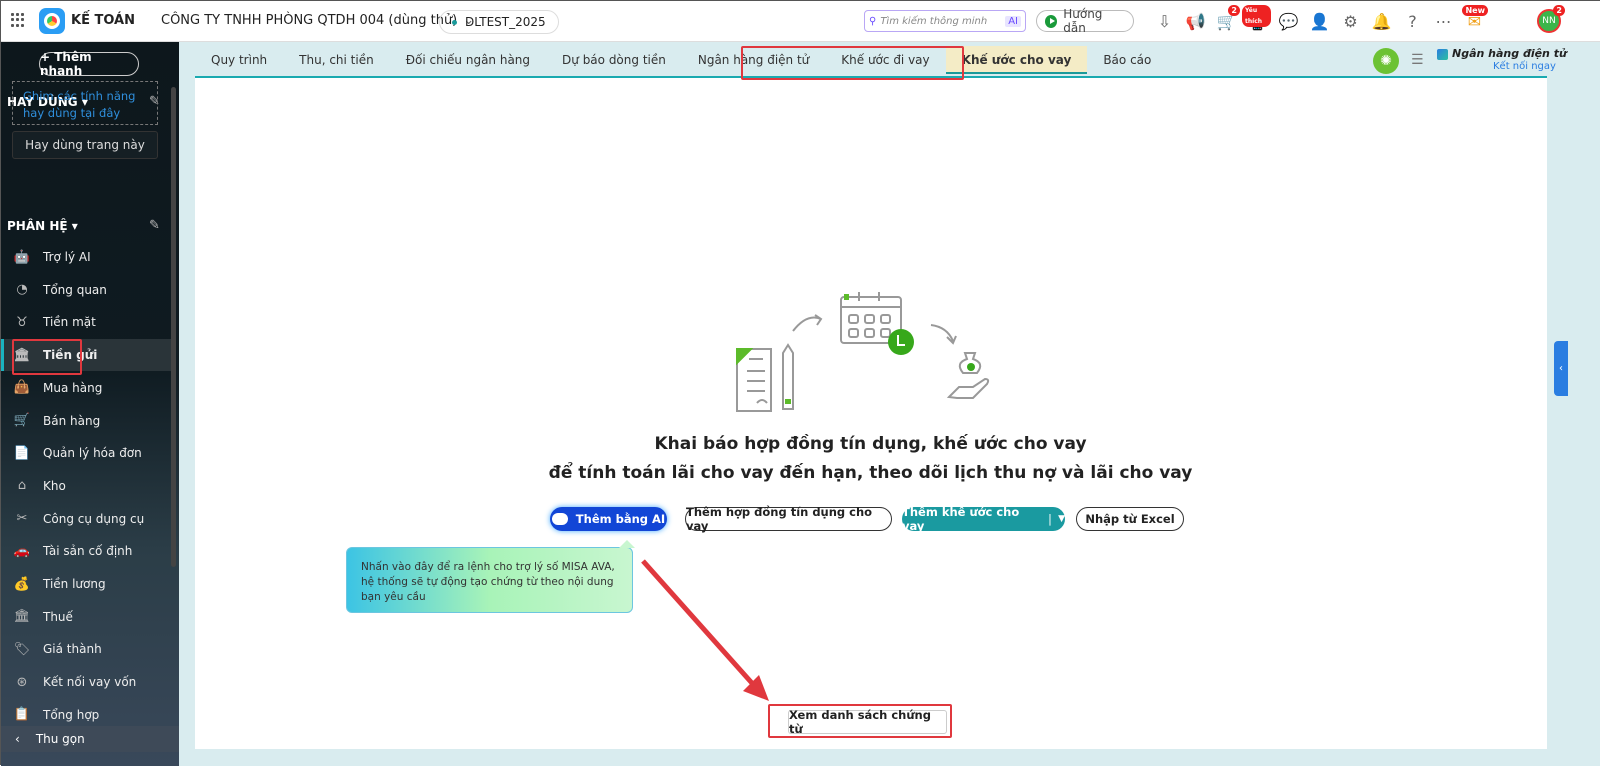 Image resolution: width=1600 pixels, height=766 pixels. I want to click on gift-icon: ✉ New, so click(1474, 19).